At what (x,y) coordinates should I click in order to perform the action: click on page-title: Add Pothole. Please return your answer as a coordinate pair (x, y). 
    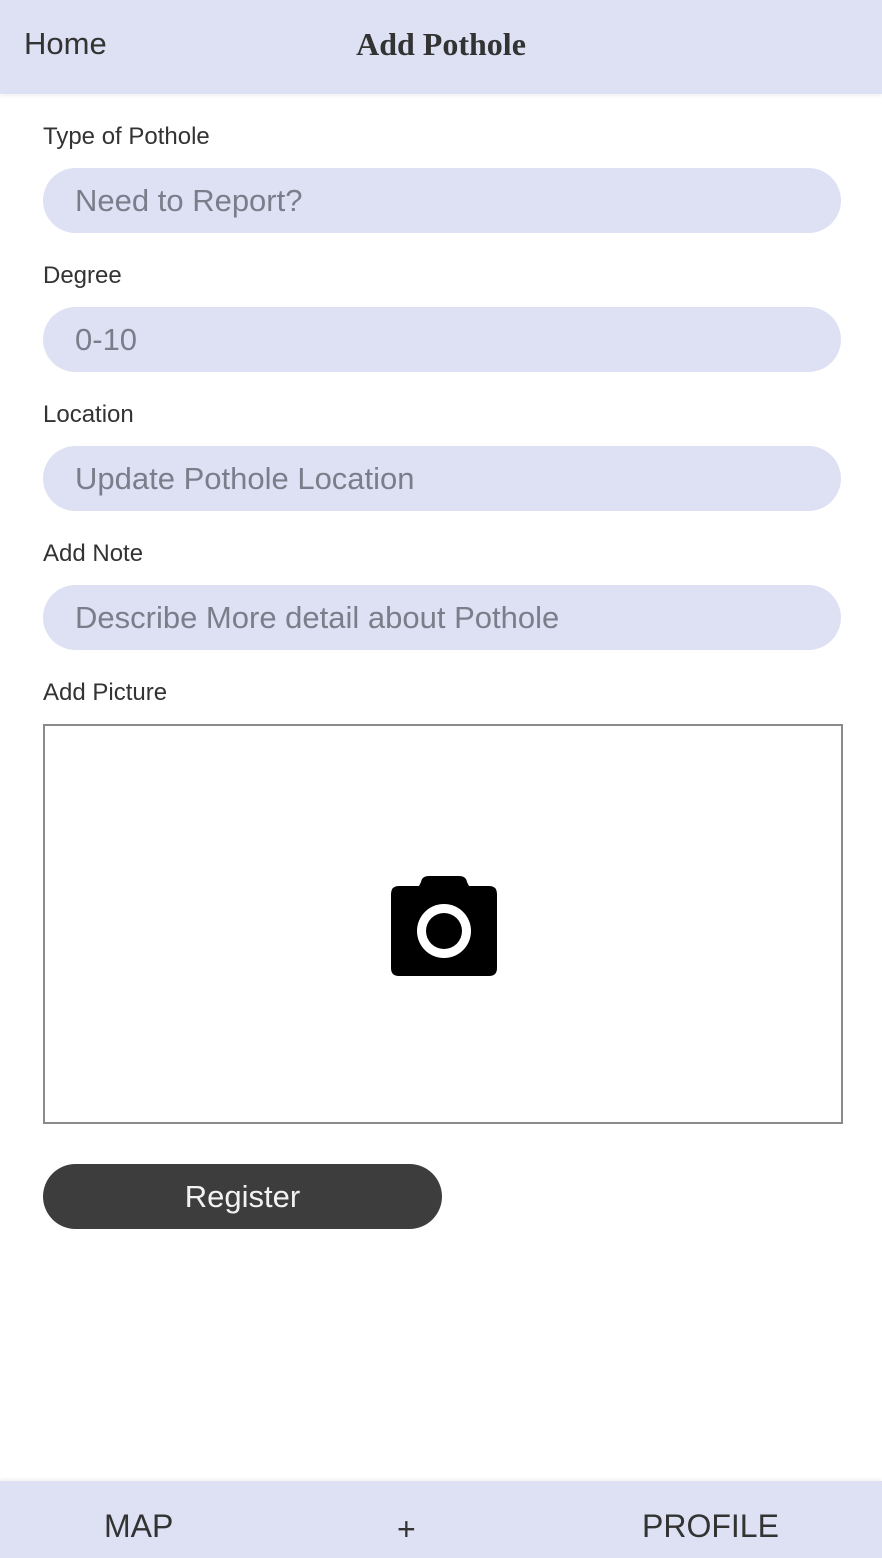
    Looking at the image, I should click on (441, 44).